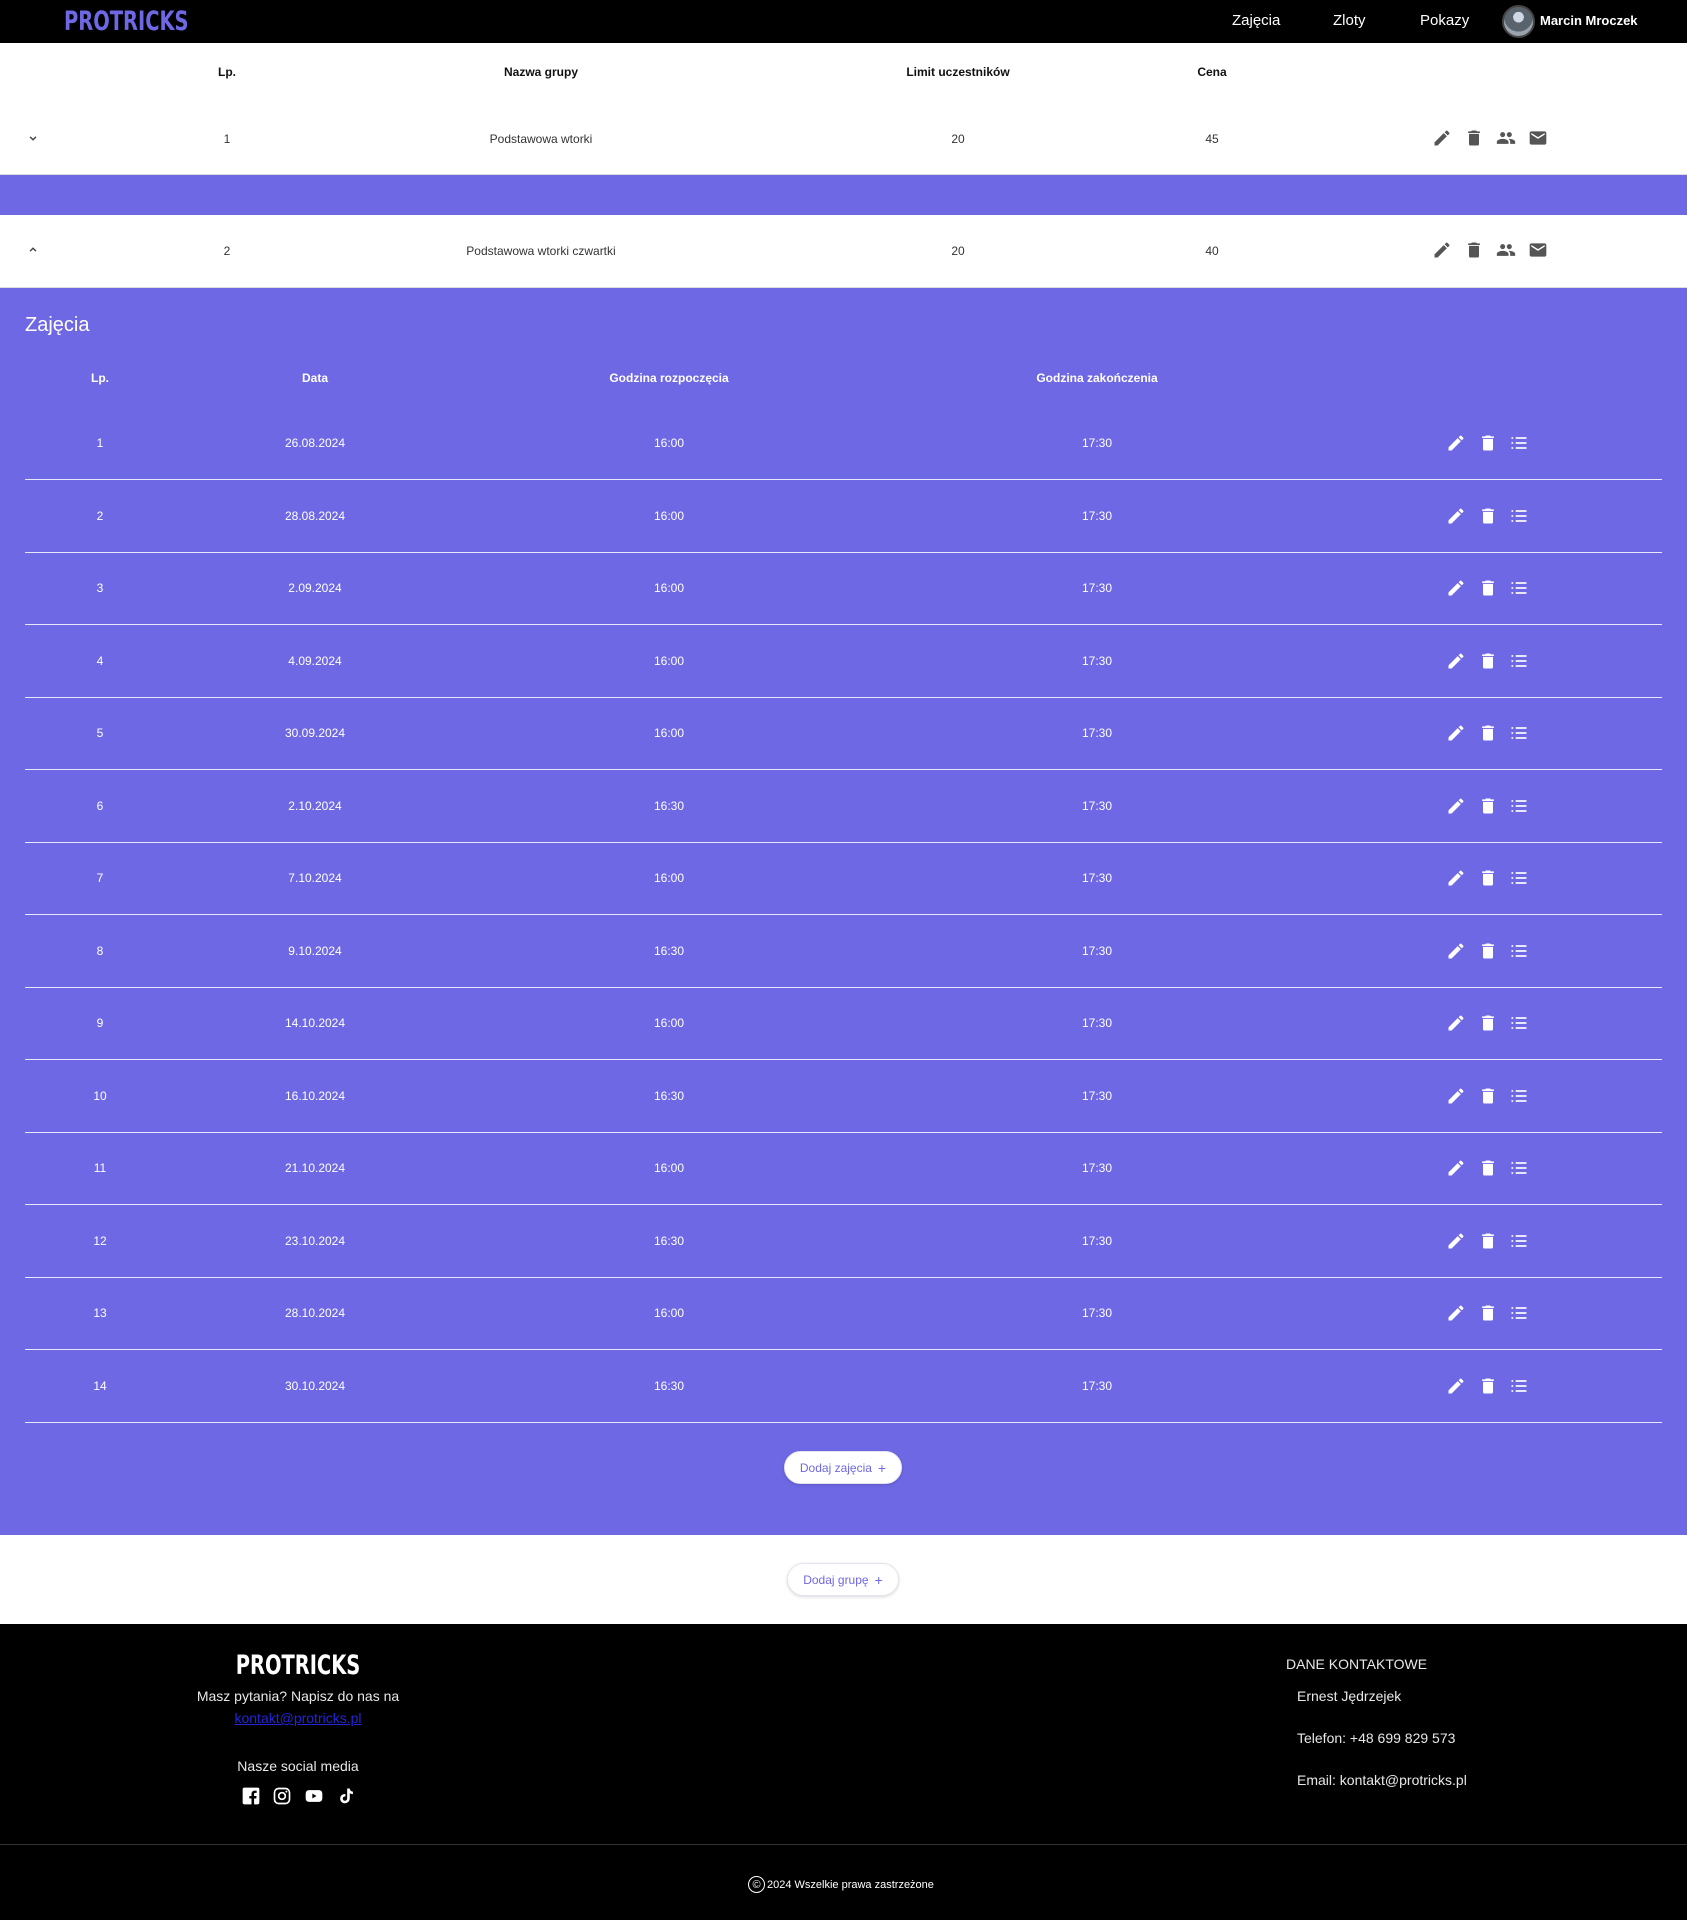 This screenshot has width=1687, height=1920. Describe the element at coordinates (843, 734) in the screenshot. I see `session-row: 5 30.09.2024 16:00 17:30` at that location.